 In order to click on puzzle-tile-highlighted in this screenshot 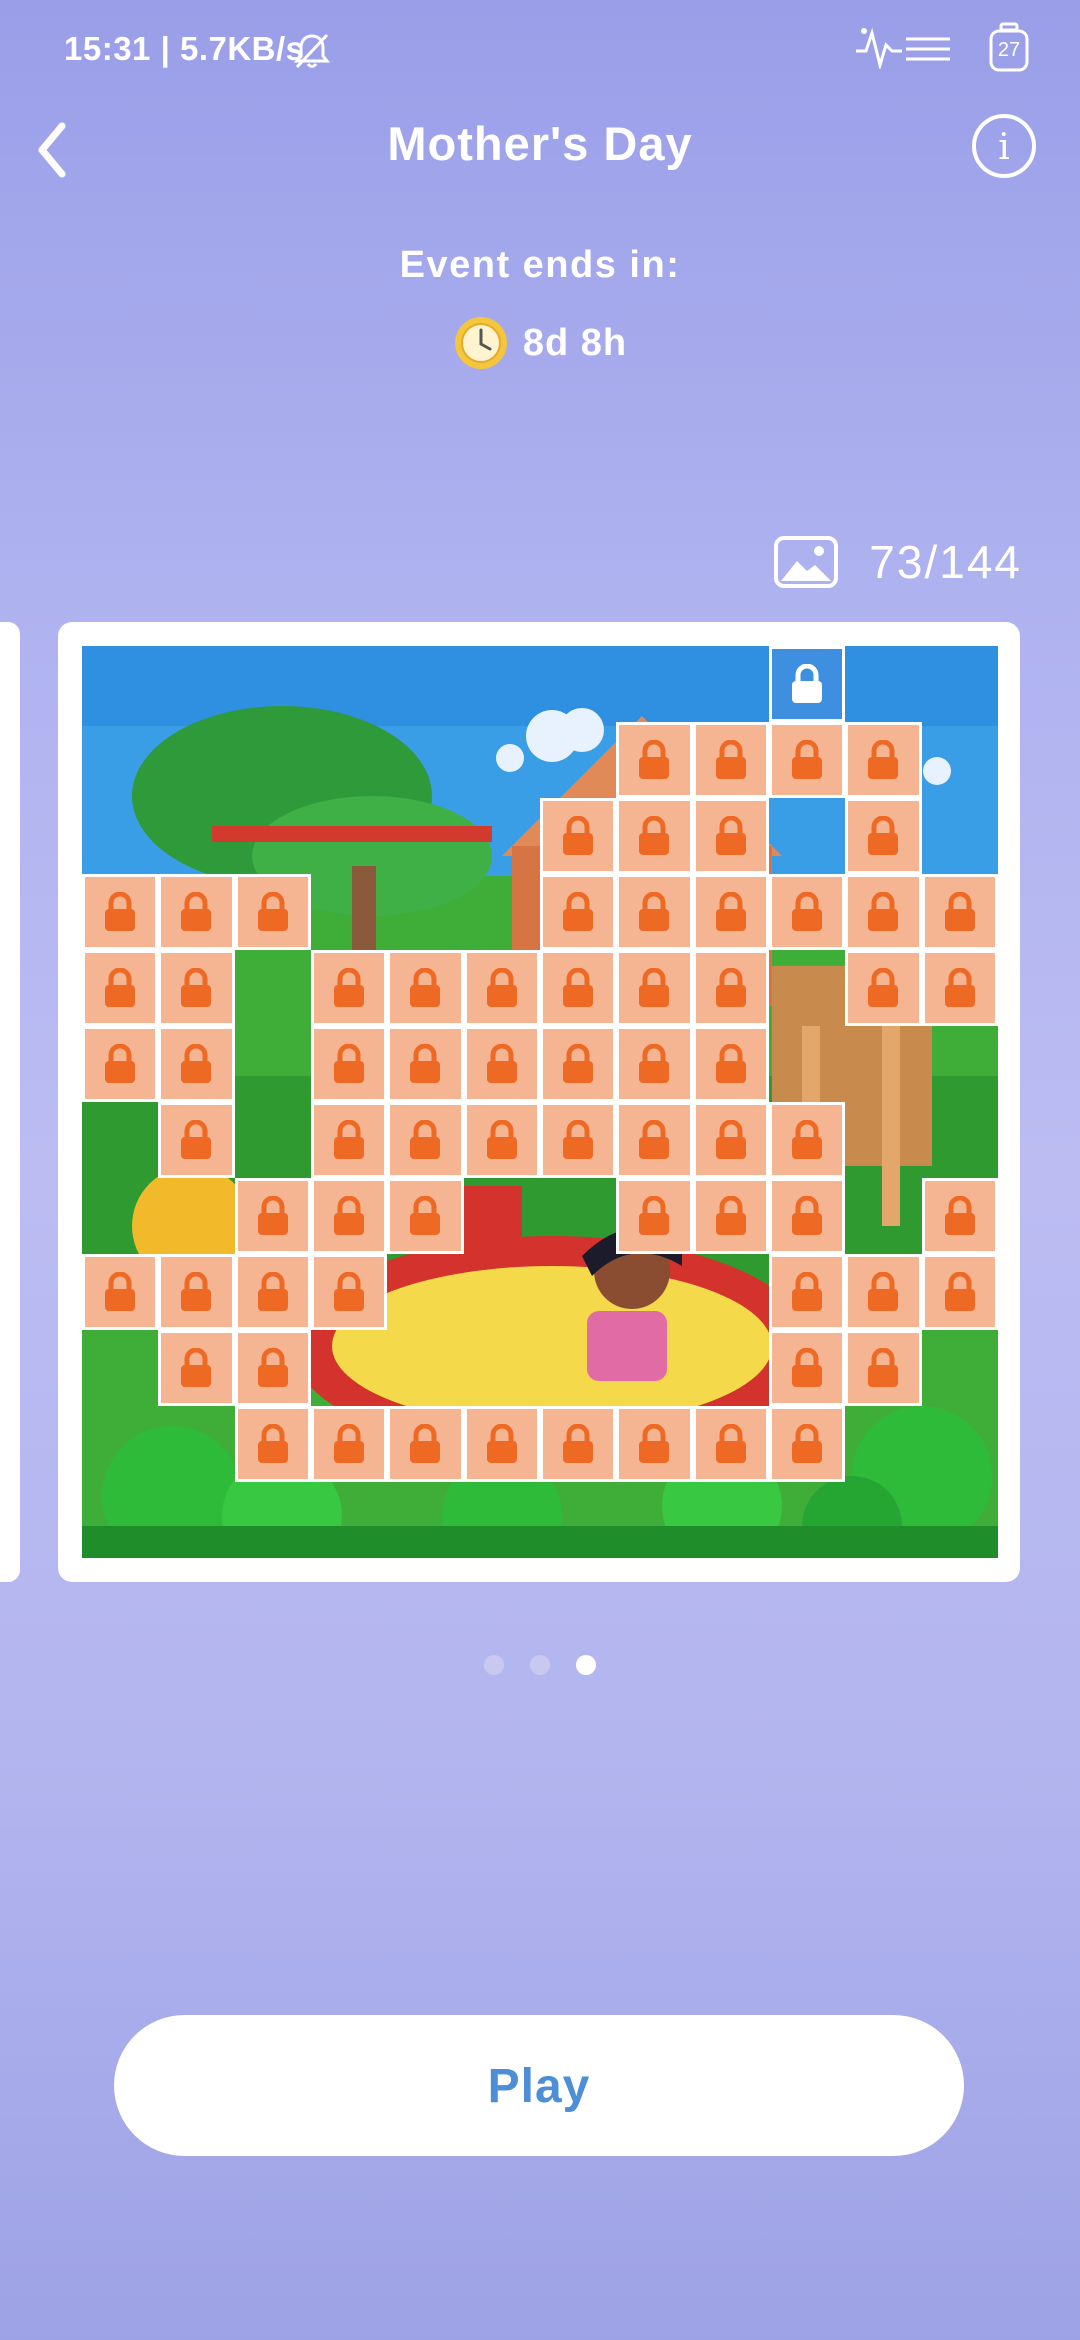, I will do `click(807, 684)`.